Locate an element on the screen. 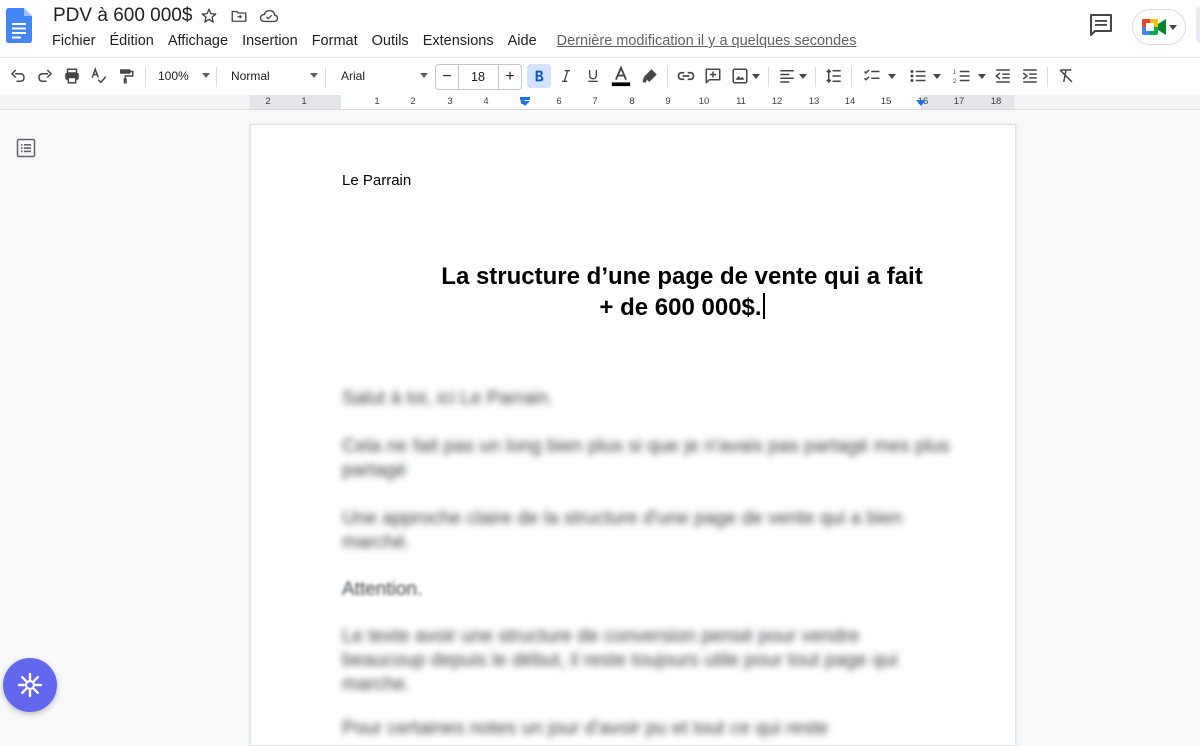  ruler-label: 6 is located at coordinates (559, 101).